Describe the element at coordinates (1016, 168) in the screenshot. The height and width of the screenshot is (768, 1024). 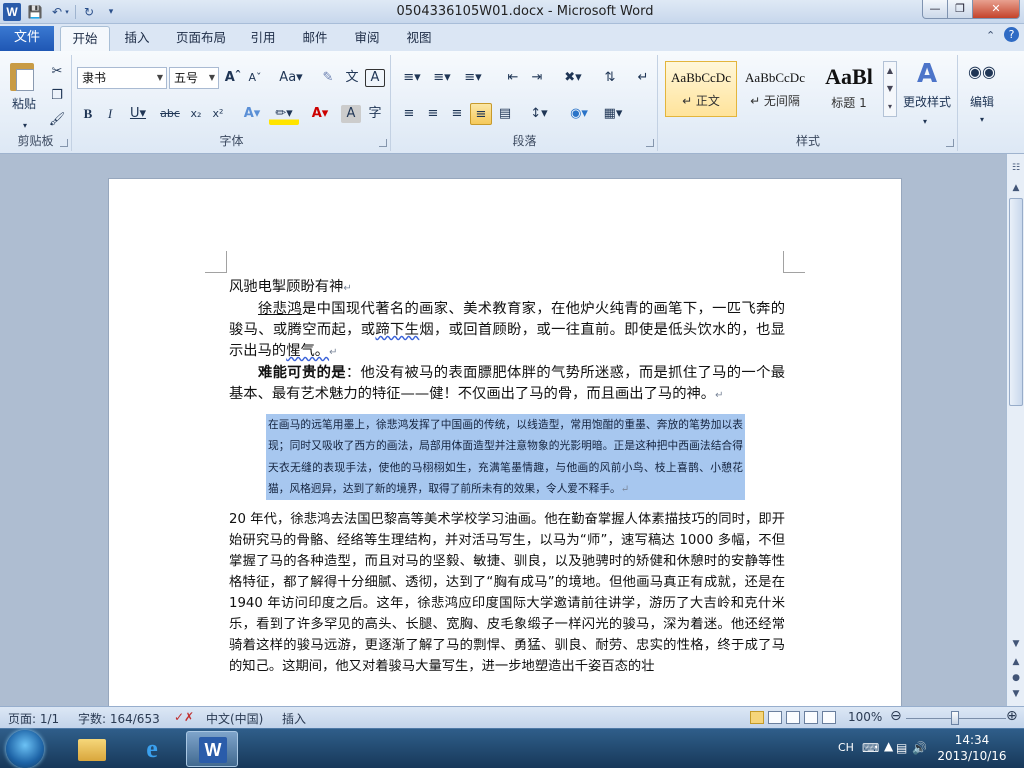
I see `ruler-toggle-icon: ☷` at that location.